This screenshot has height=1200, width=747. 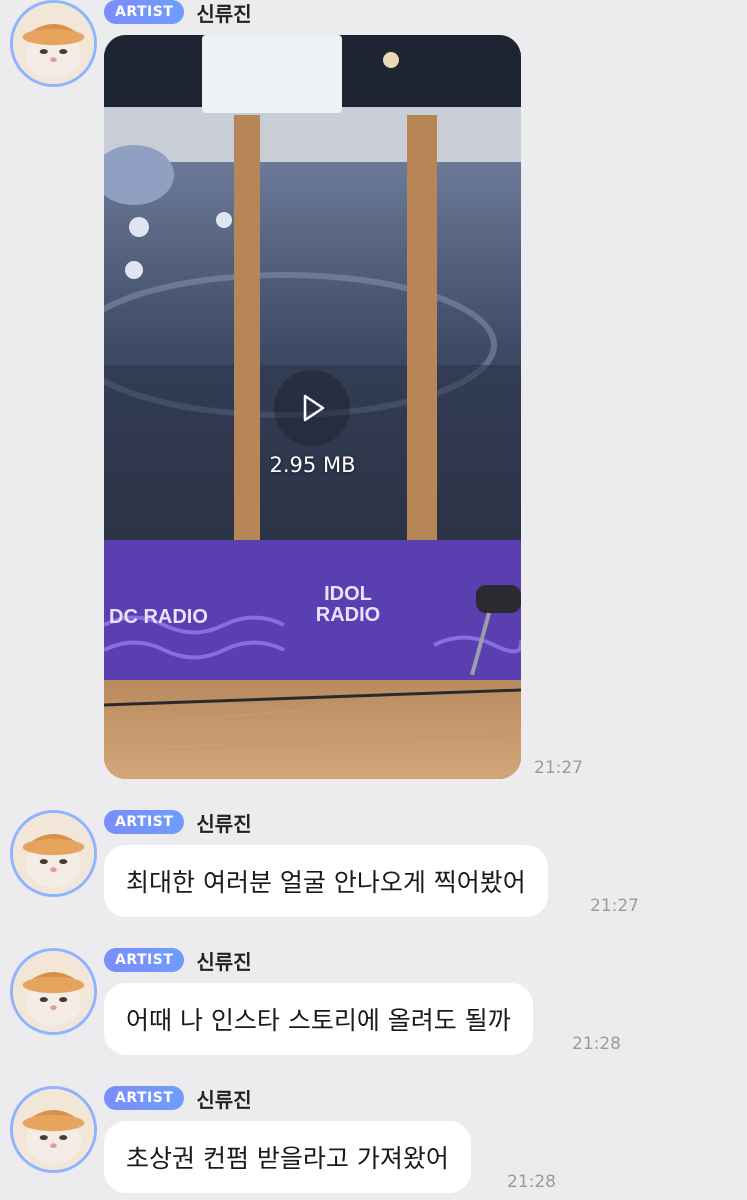 I want to click on message-bubble: 초상권 컨펌 받을라고 가져왔어, so click(x=287, y=1157).